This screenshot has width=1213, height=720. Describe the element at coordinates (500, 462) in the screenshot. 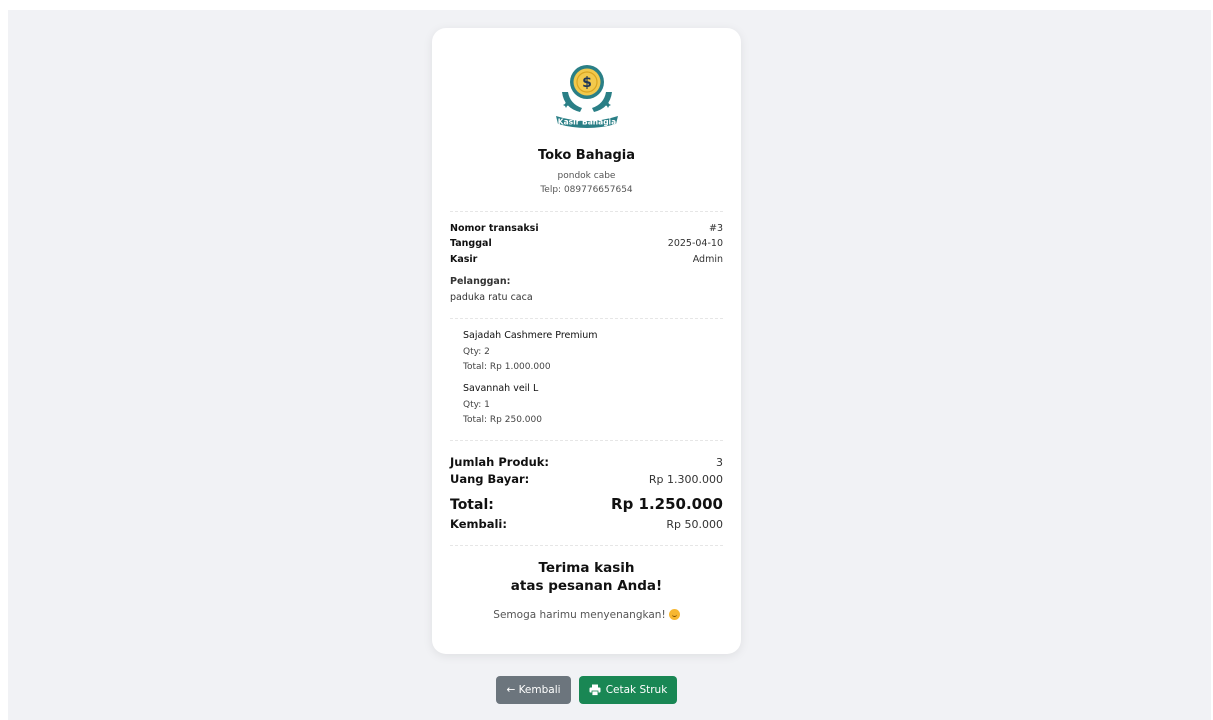

I see `product-count-label: Jumlah Produk:` at that location.